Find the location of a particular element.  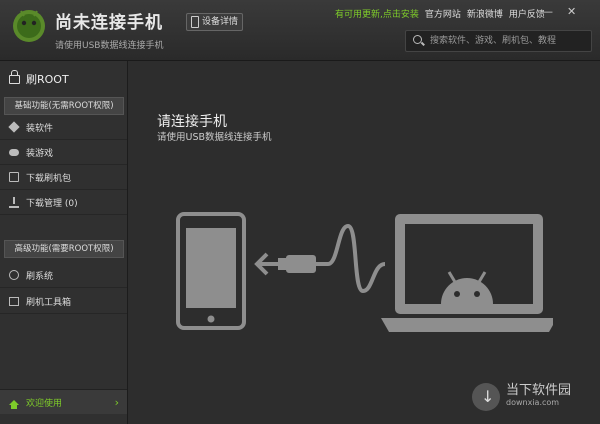

update-link: 有可用更新,点击安装 is located at coordinates (377, 13).